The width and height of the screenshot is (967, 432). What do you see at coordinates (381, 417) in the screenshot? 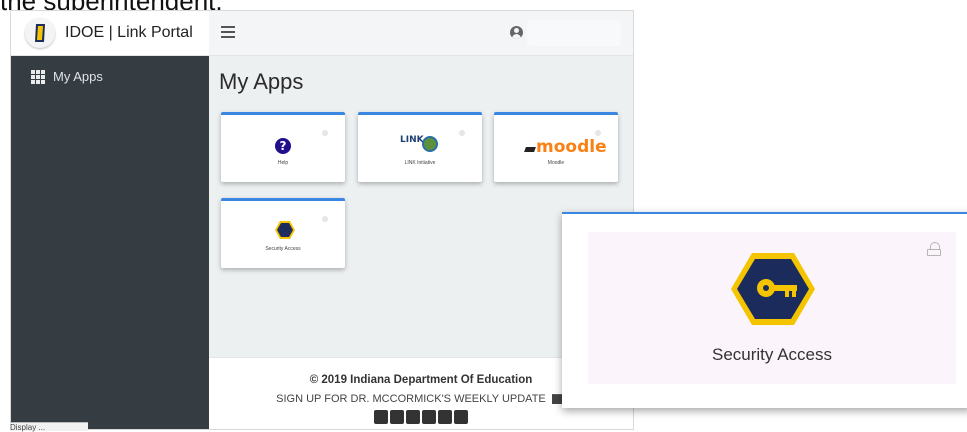
I see `facebook-icon` at bounding box center [381, 417].